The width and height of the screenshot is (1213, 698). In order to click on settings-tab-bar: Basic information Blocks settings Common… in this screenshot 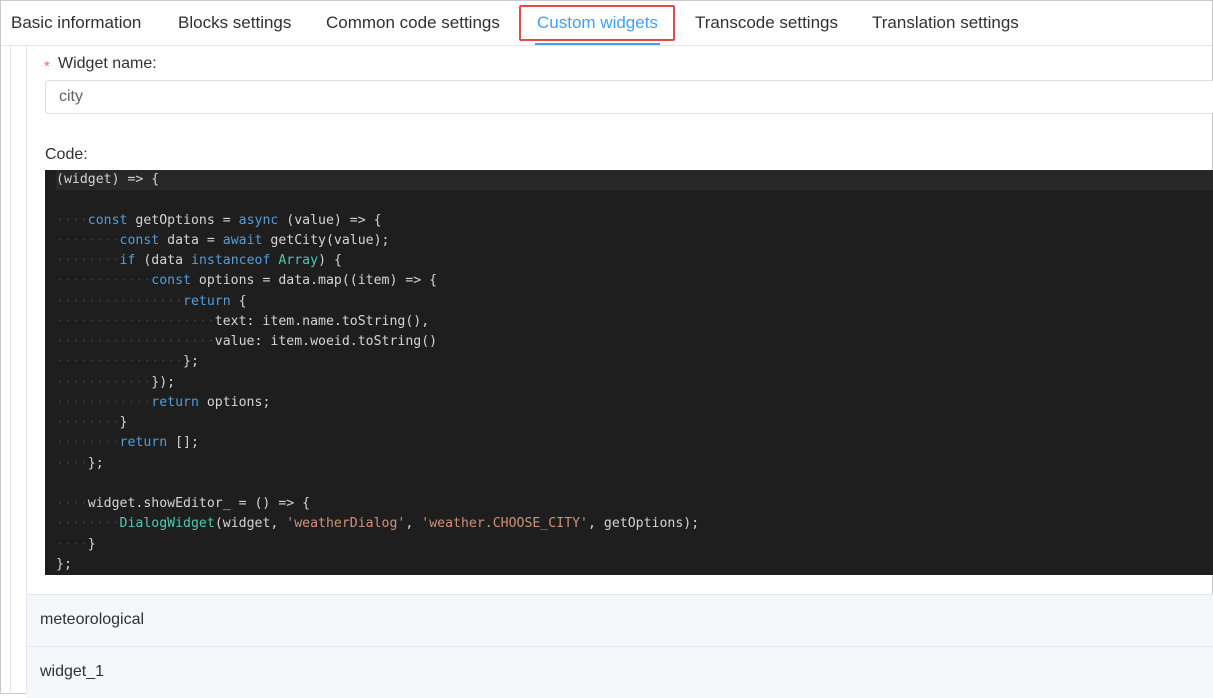, I will do `click(606, 23)`.